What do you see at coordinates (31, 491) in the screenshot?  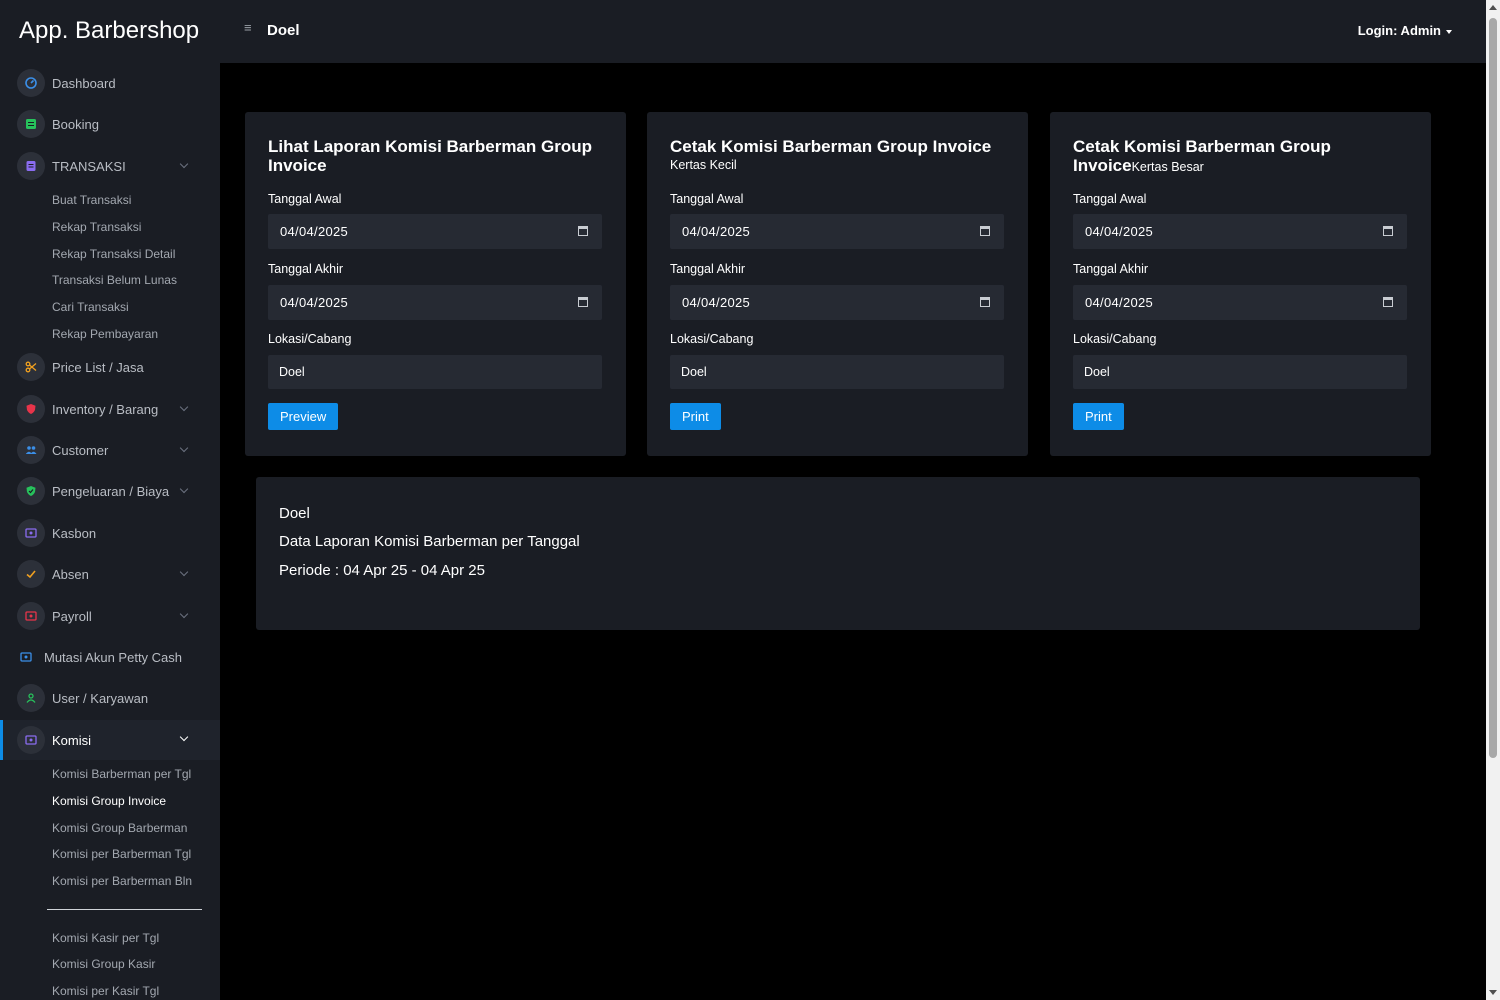 I see `shield-check-icon` at bounding box center [31, 491].